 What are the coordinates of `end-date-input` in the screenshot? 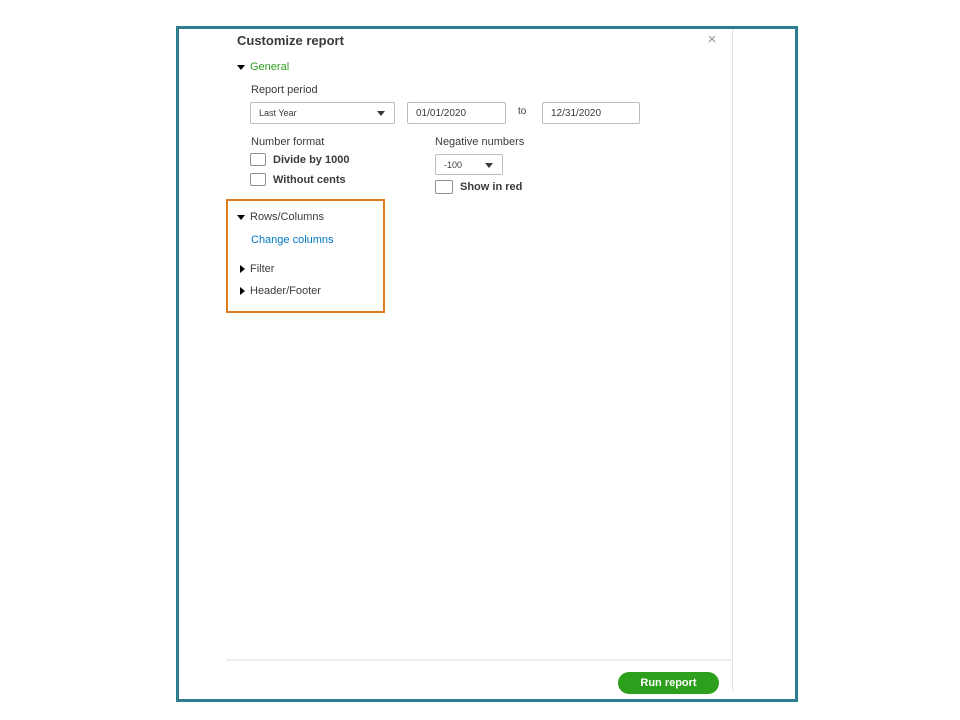 It's located at (591, 113).